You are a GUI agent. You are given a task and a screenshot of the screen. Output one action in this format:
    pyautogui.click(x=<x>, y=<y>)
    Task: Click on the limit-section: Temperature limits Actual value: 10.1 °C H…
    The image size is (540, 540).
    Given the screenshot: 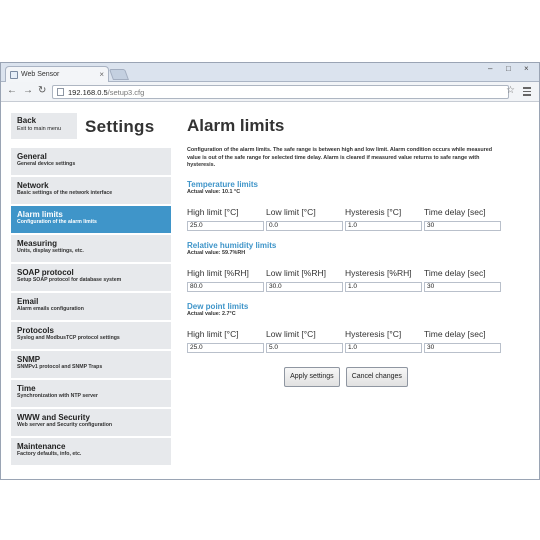 What is the action you would take?
    pyautogui.click(x=346, y=205)
    